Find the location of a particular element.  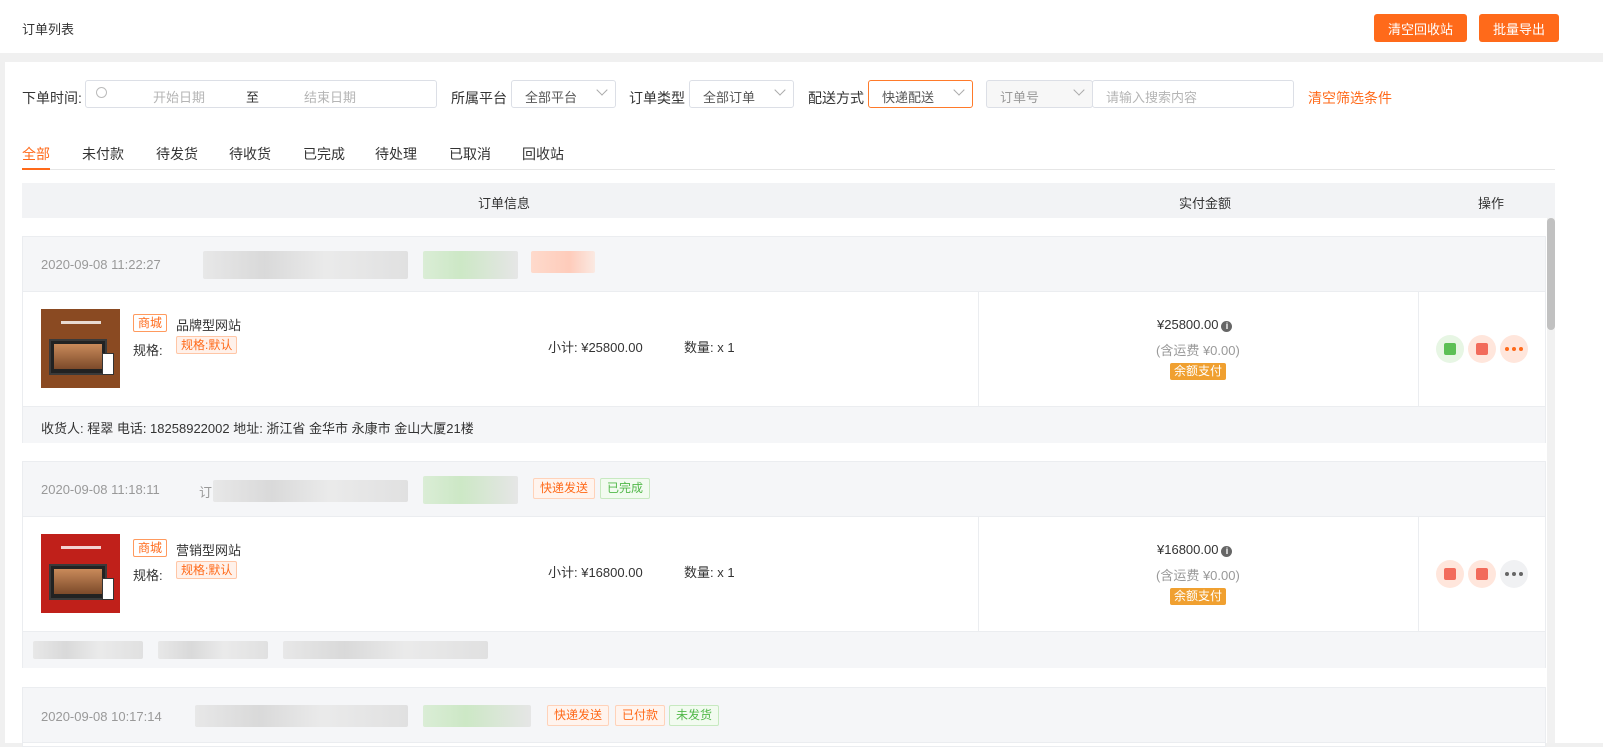

clear-filters-link: 清空筛选条件 is located at coordinates (1350, 98).